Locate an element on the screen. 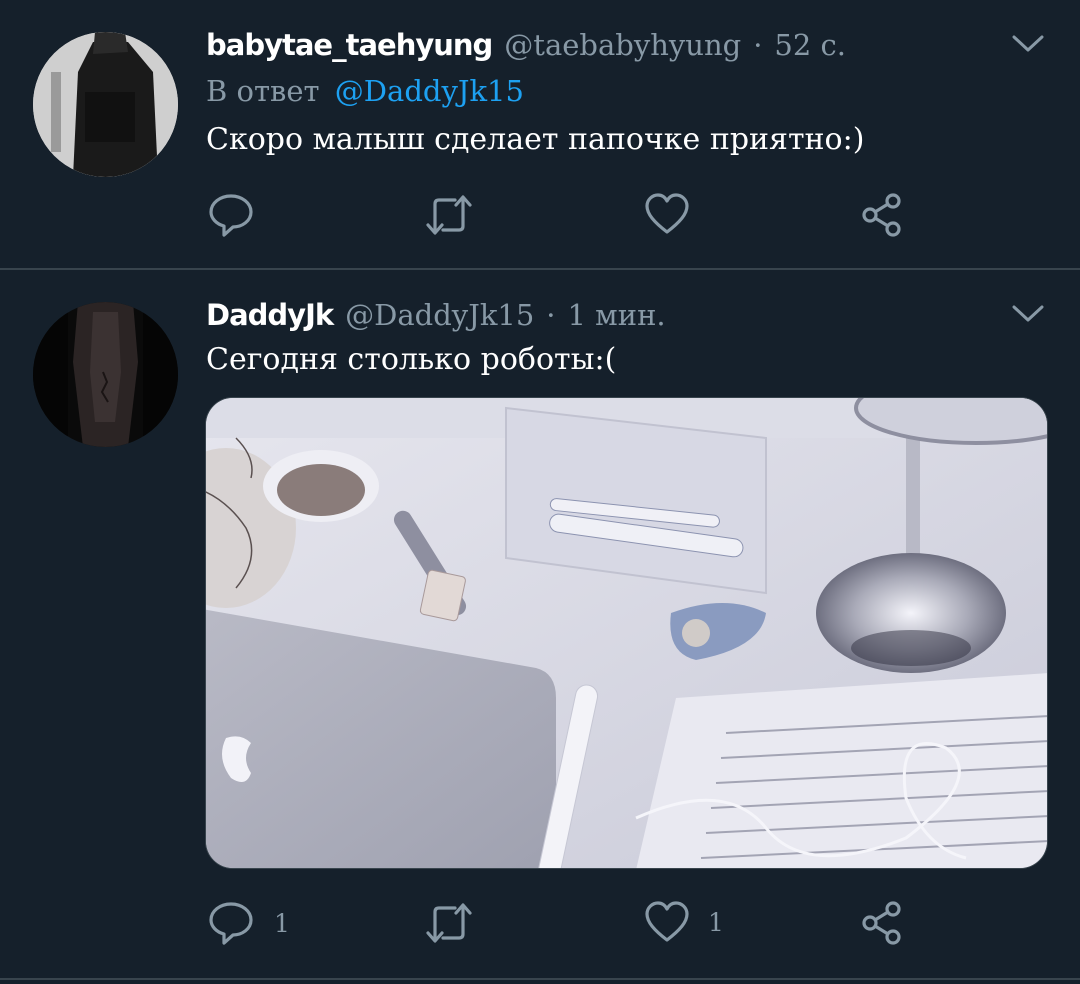 This screenshot has width=1080, height=984. display-name: babytae_taehyung is located at coordinates (349, 45).